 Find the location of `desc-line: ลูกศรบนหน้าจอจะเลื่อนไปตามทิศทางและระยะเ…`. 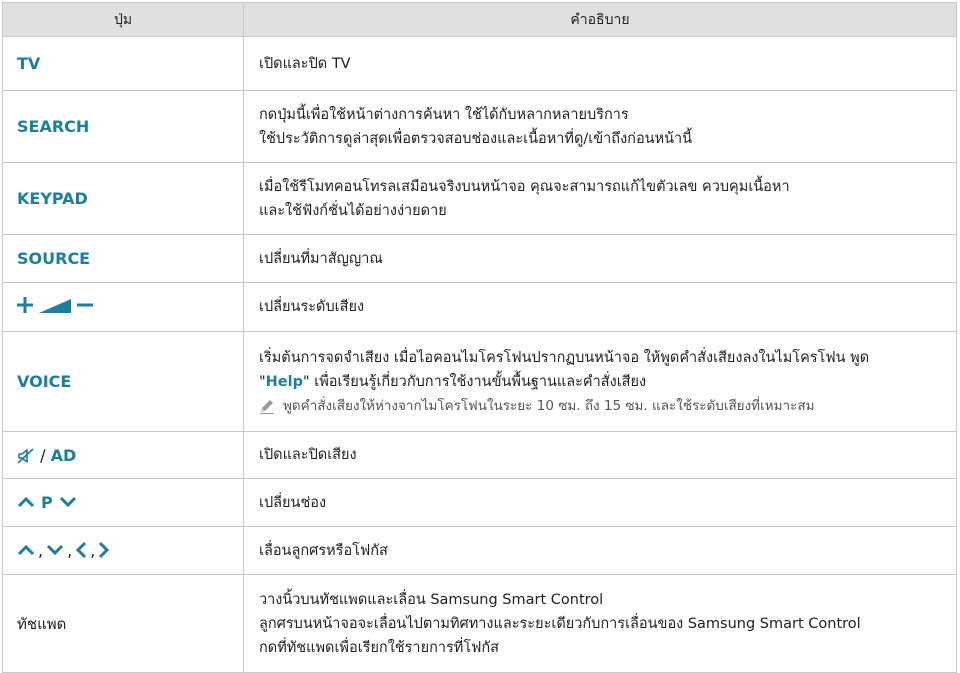

desc-line: ลูกศรบนหน้าจอจะเลื่อนไปตามทิศทางและระยะเ… is located at coordinates (560, 623).